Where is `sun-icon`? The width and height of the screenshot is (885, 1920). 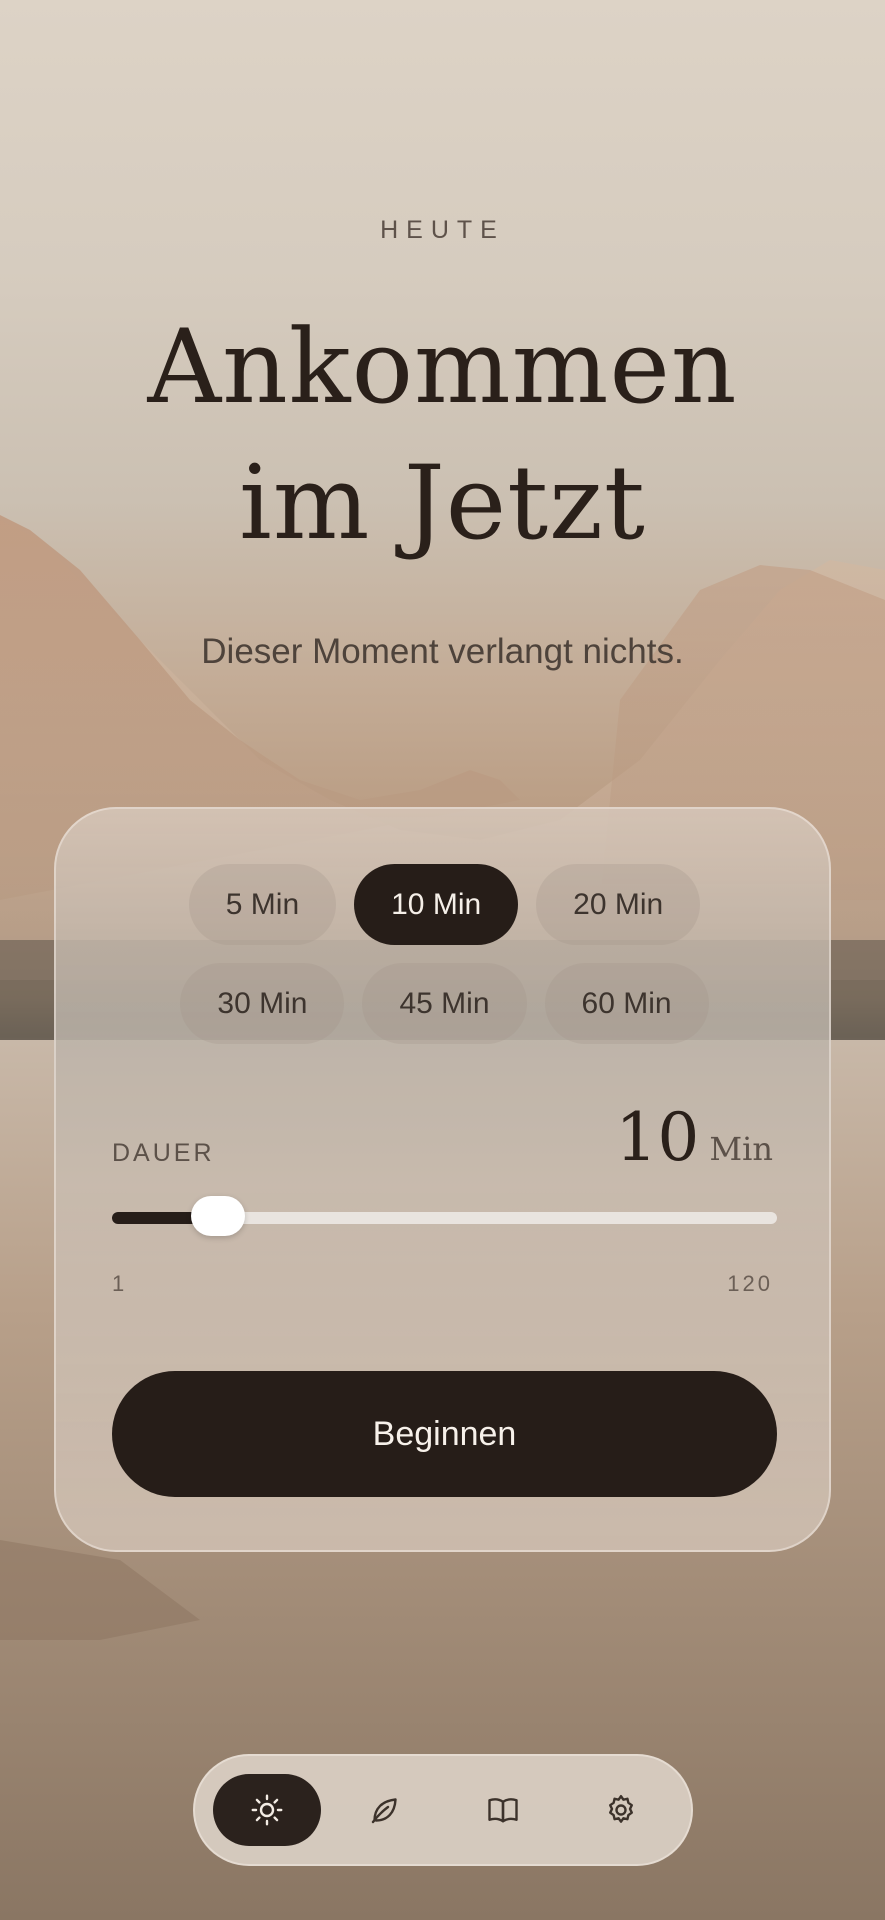 sun-icon is located at coordinates (267, 1810).